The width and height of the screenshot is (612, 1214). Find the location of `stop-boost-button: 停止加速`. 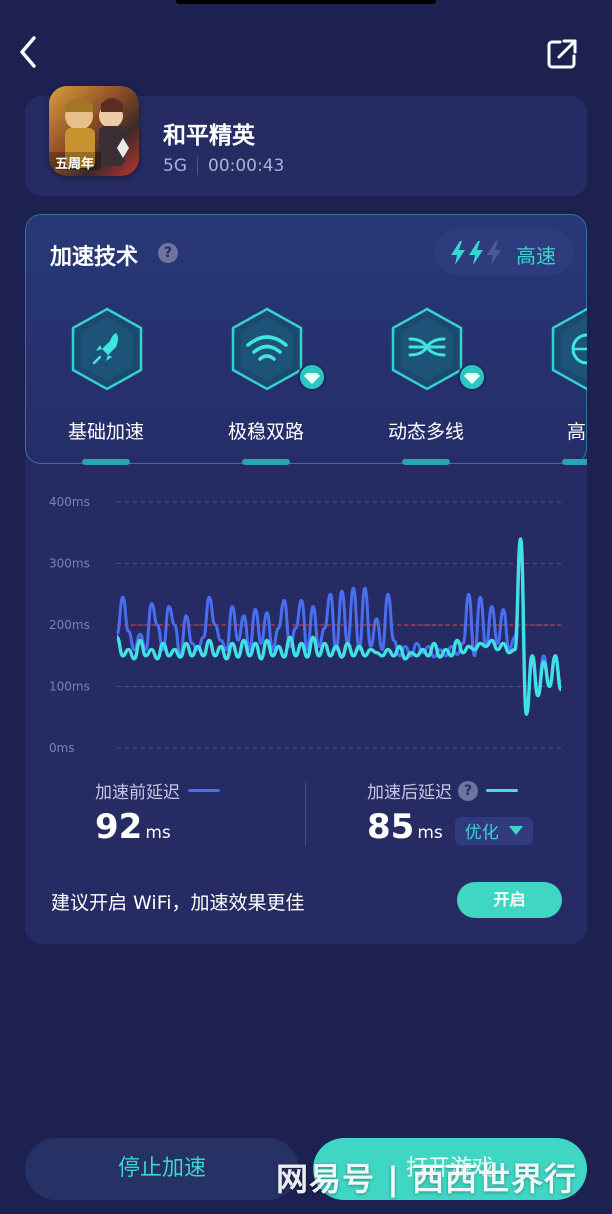

stop-boost-button: 停止加速 is located at coordinates (162, 1169).